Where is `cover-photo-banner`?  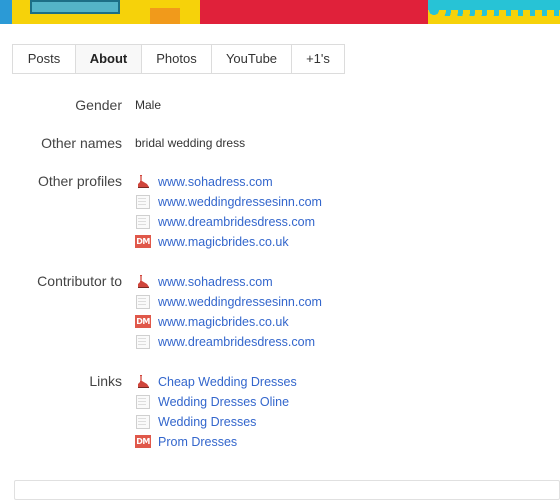
cover-photo-banner is located at coordinates (280, 12).